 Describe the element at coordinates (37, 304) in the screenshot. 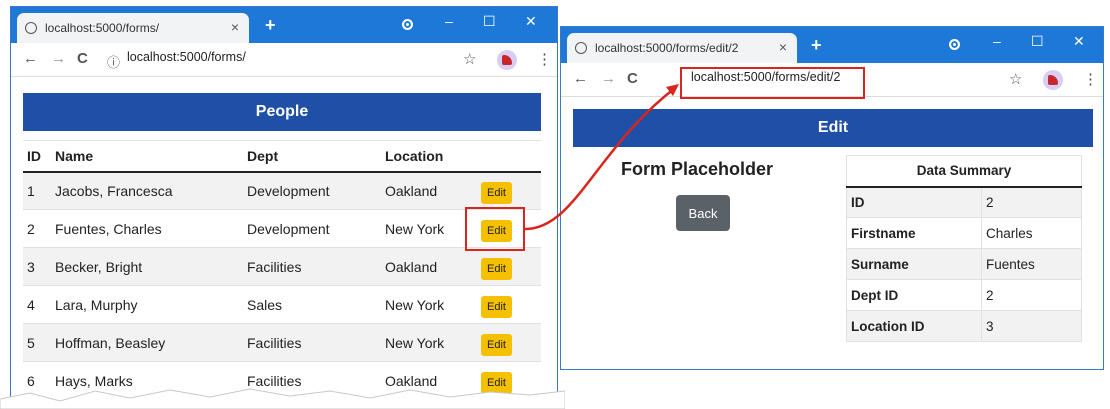

I see `cell-id: 4` at that location.